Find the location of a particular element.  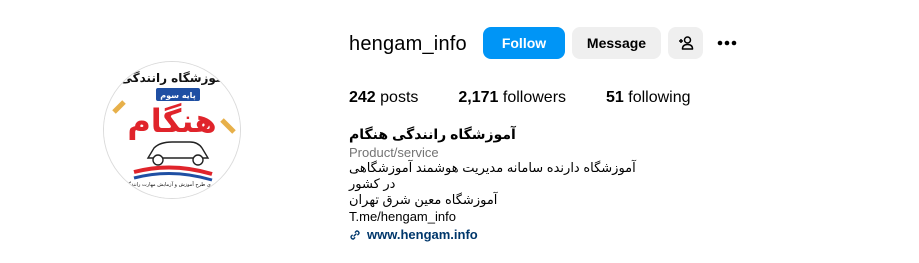

posts-stat: 242 posts is located at coordinates (383, 98).